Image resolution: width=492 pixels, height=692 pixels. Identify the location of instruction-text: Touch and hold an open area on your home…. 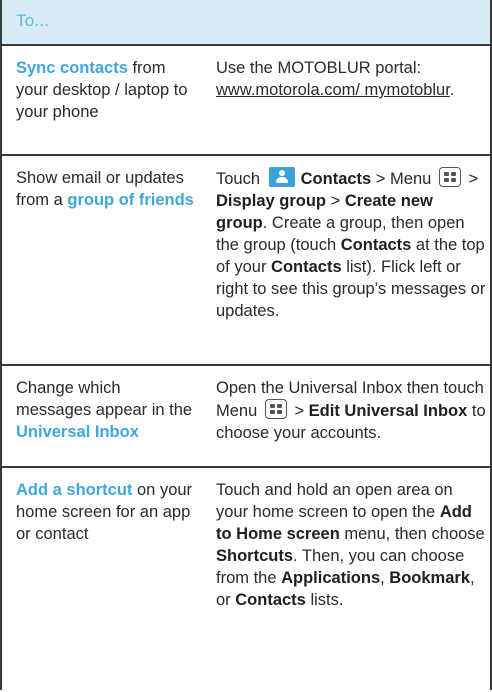
(334, 501).